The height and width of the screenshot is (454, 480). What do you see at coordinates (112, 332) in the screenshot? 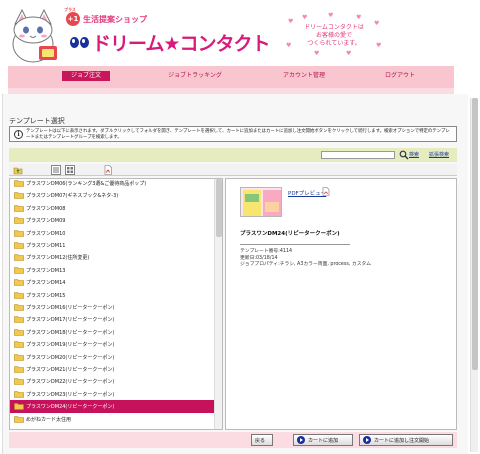
I see `tree-item: プラスワンDM18(リピータークーポン)` at bounding box center [112, 332].